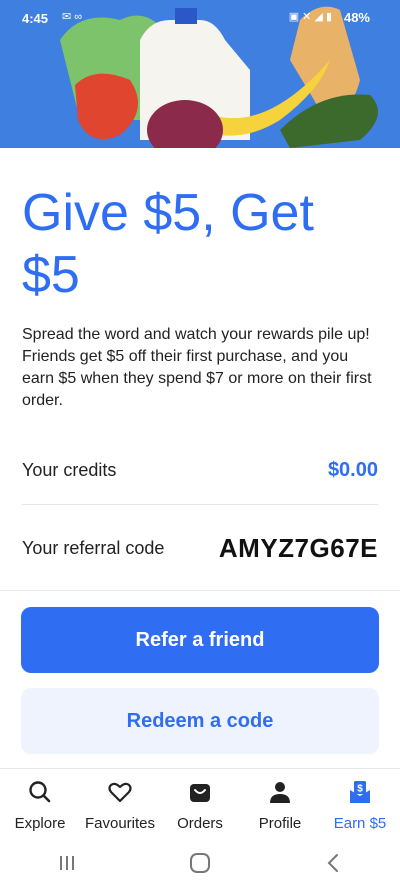 This screenshot has height=889, width=400. What do you see at coordinates (356, 17) in the screenshot?
I see `battery-level: 48%` at bounding box center [356, 17].